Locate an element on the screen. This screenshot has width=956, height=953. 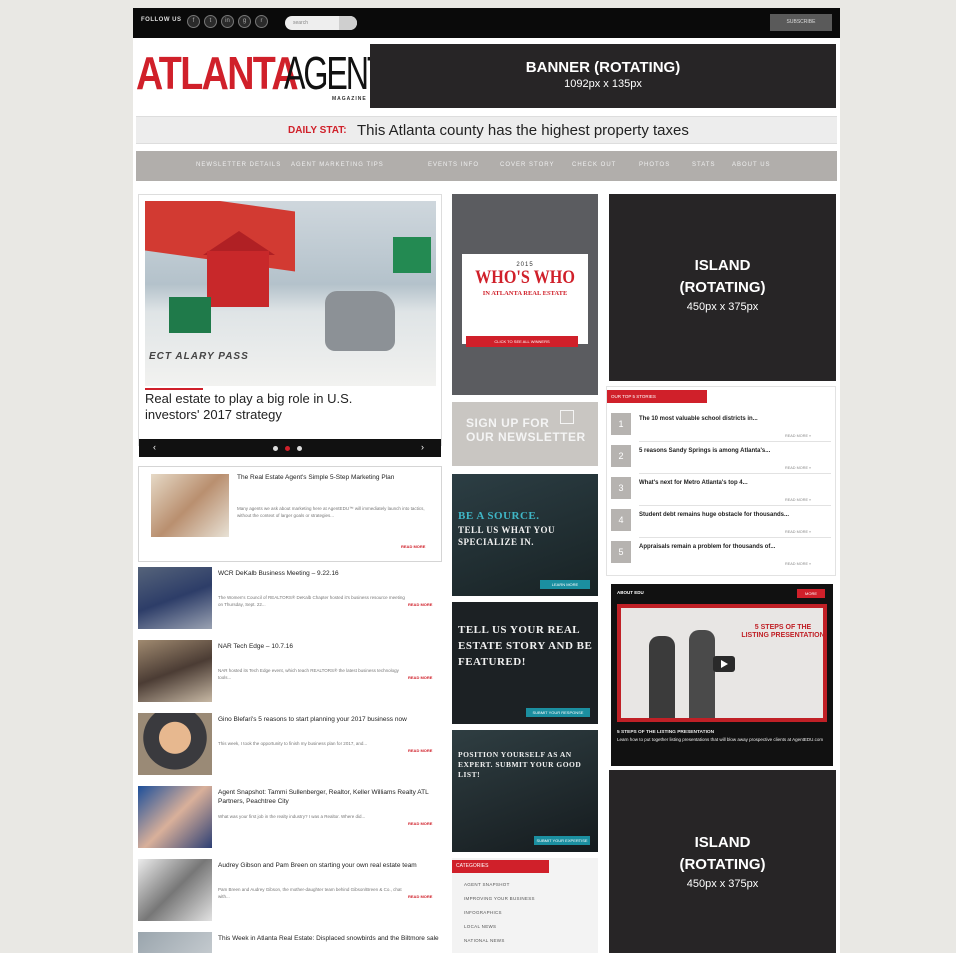
story-title: WCR DeKalb Business Meeting – 9.22.16 is located at coordinates (331, 573).